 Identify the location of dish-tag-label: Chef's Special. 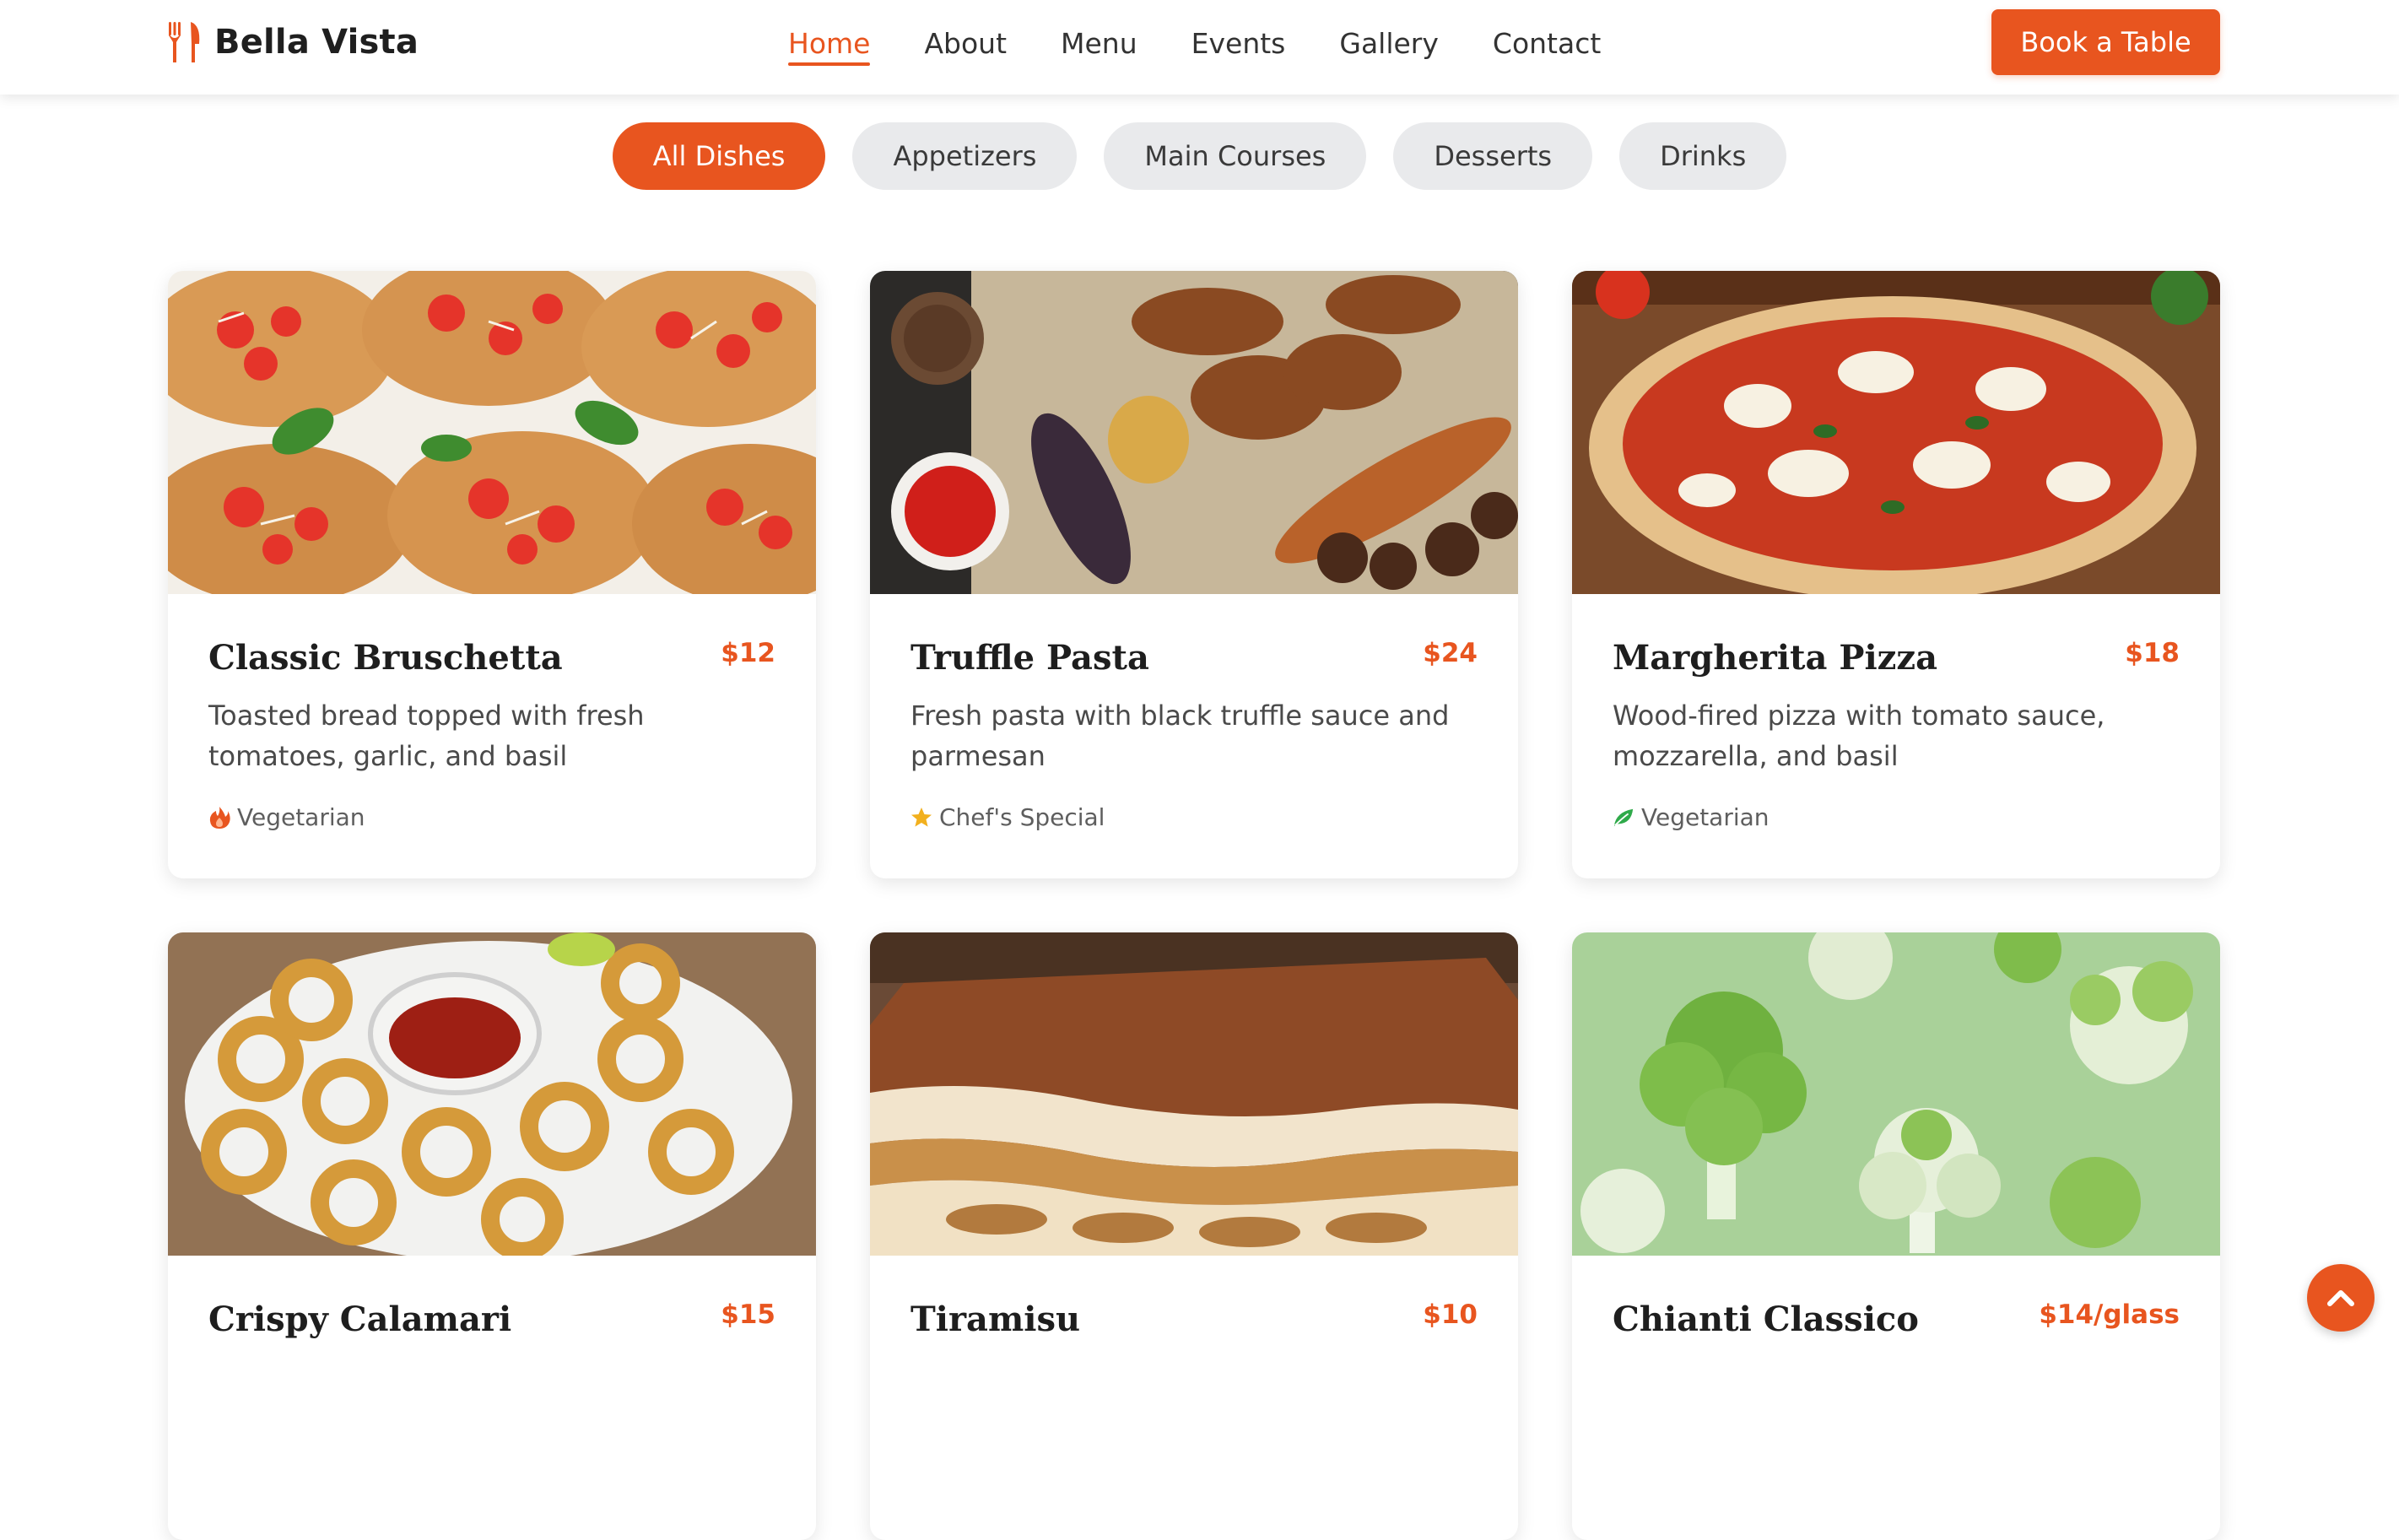
(1022, 817).